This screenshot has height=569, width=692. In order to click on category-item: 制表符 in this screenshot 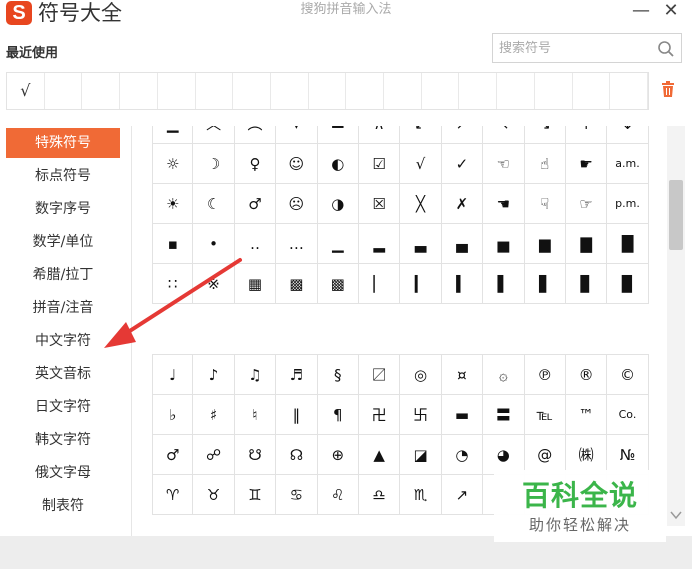, I will do `click(63, 506)`.